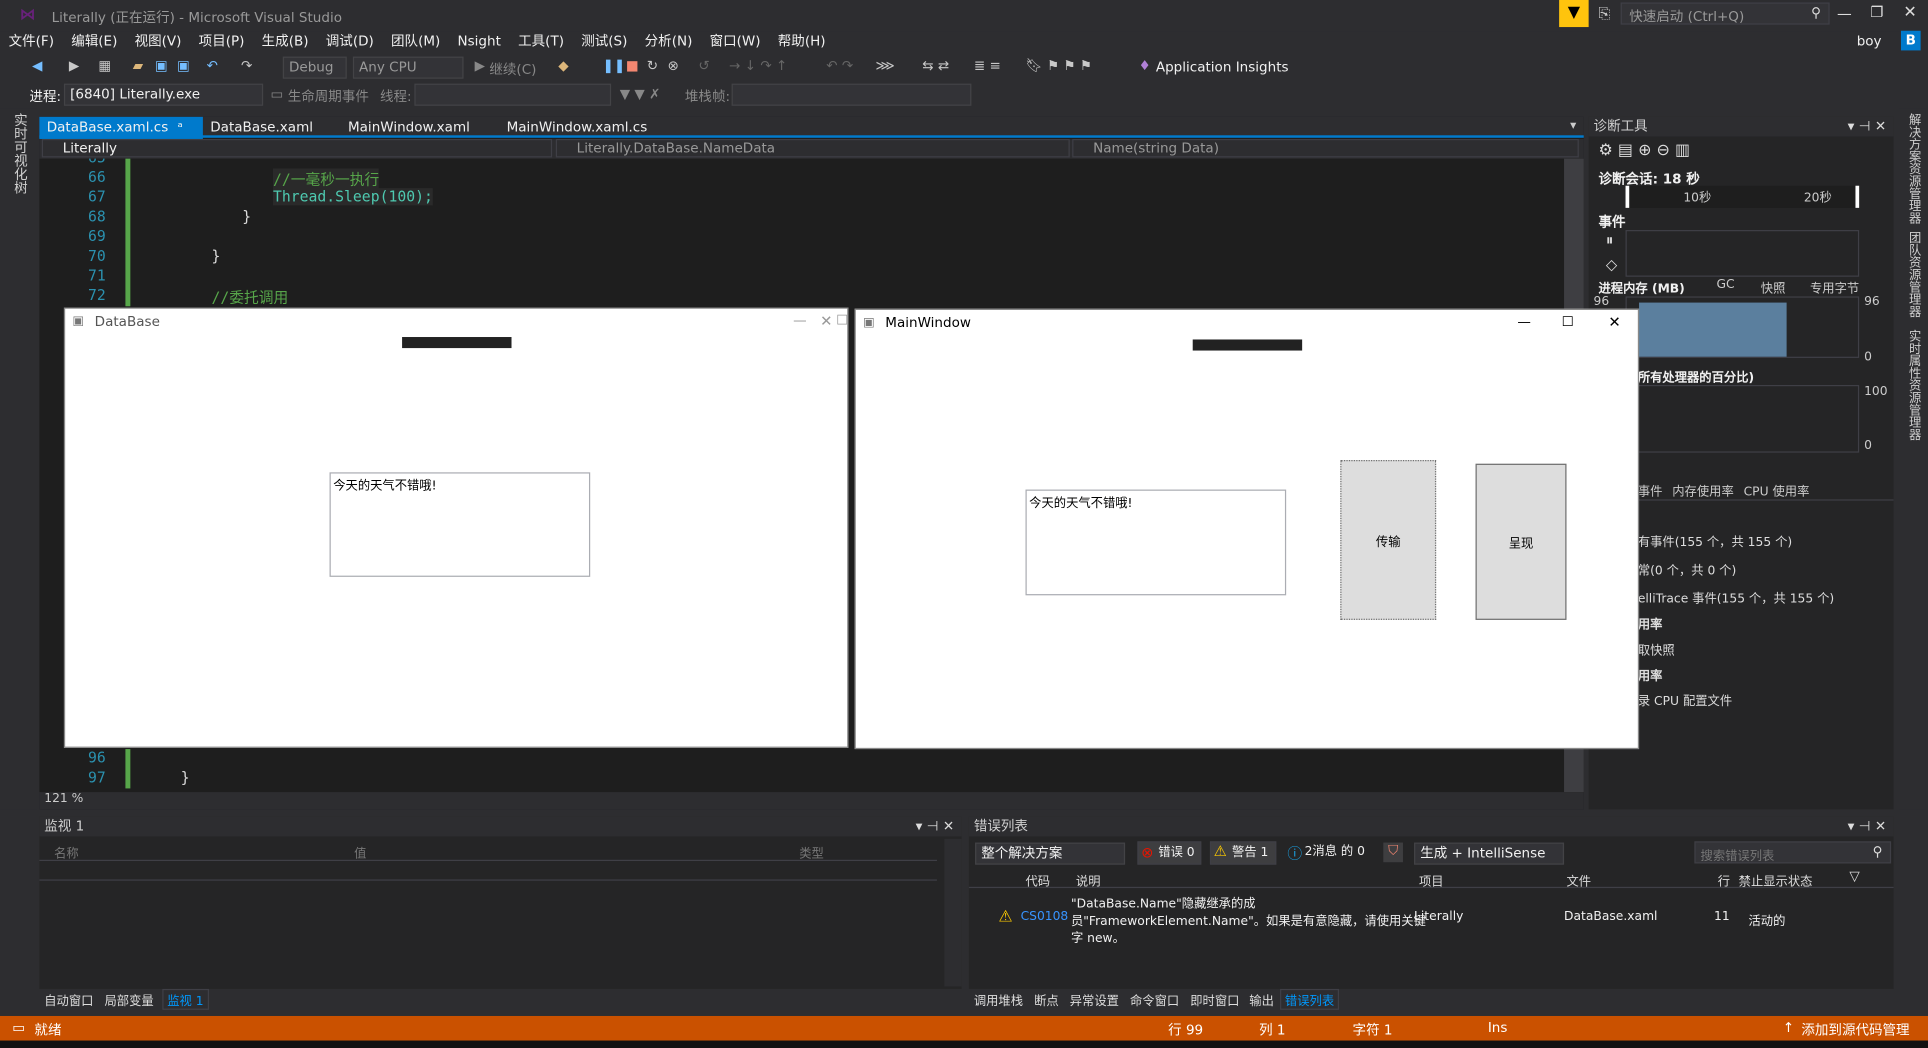 This screenshot has width=1928, height=1048. I want to click on menu-build: 生成(B), so click(285, 42).